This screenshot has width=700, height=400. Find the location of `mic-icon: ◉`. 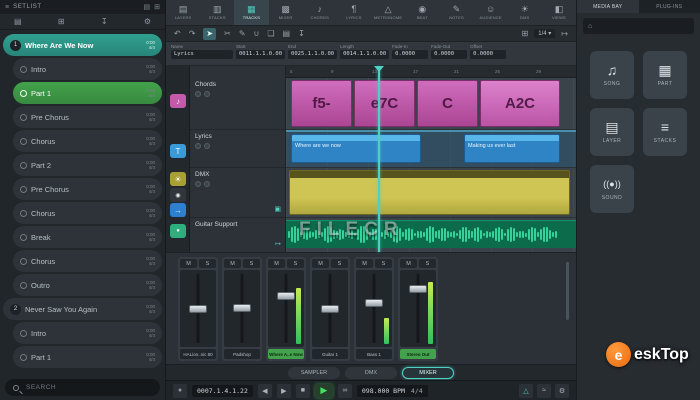

mic-icon: ◉ is located at coordinates (178, 195).